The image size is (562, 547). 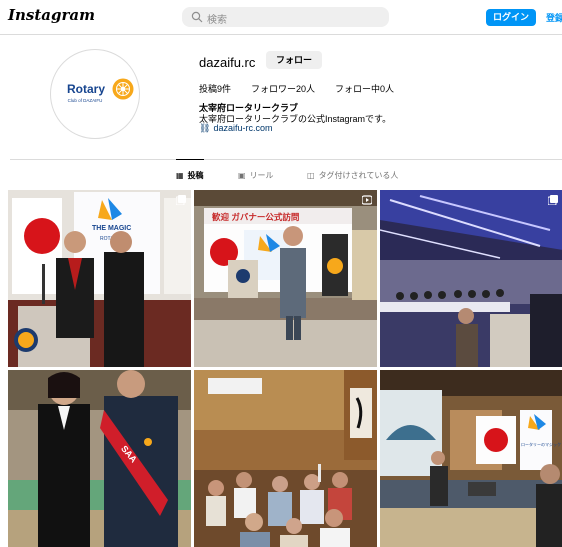 What do you see at coordinates (197, 17) in the screenshot?
I see `search-icon` at bounding box center [197, 17].